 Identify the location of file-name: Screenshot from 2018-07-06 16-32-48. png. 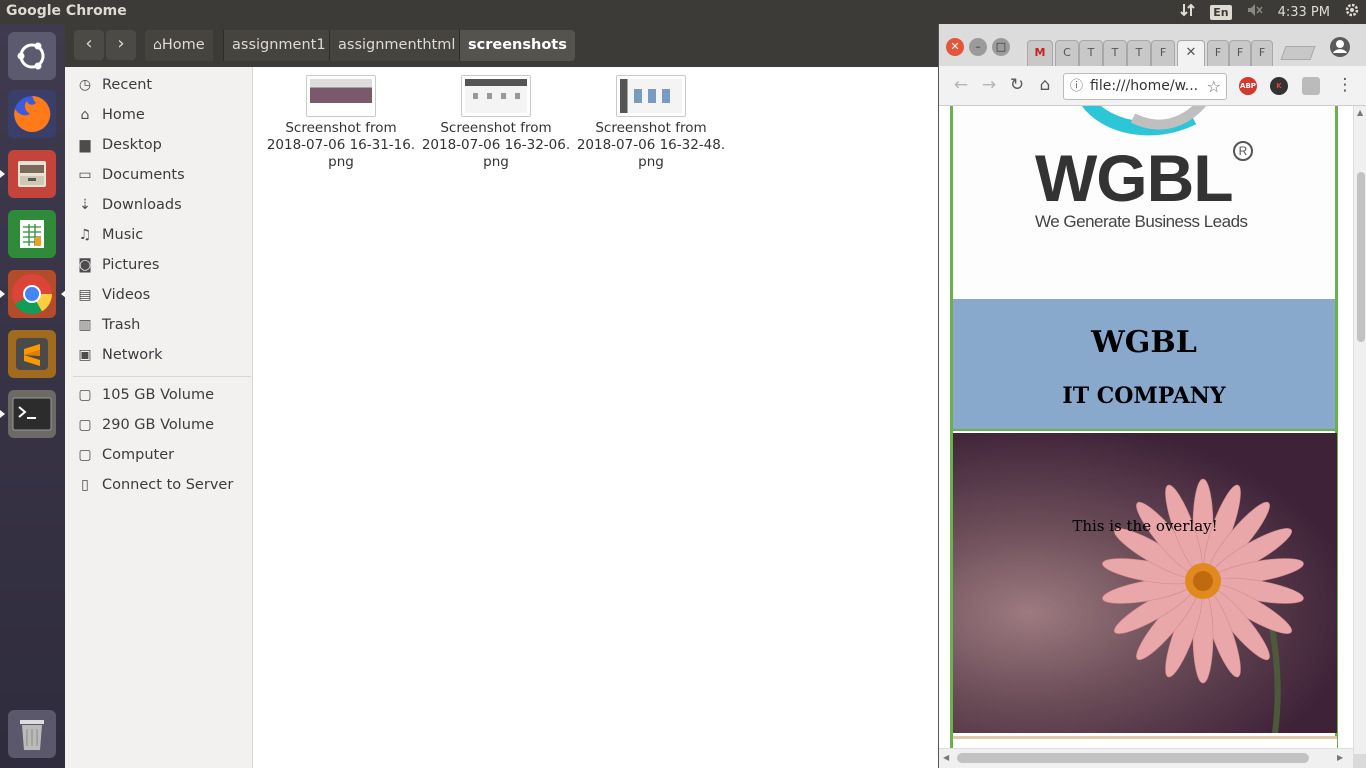
(651, 145).